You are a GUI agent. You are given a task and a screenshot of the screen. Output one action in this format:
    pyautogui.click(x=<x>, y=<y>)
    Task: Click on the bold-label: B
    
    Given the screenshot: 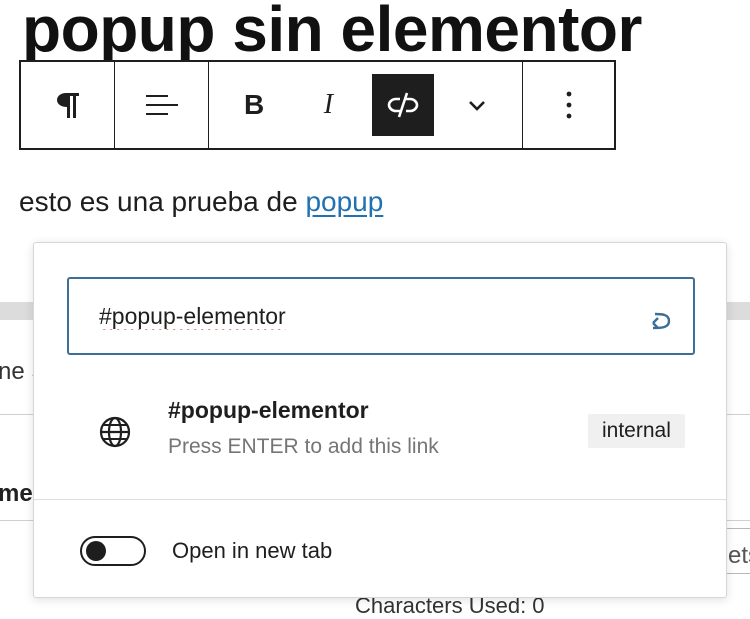 What is the action you would take?
    pyautogui.click(x=254, y=104)
    